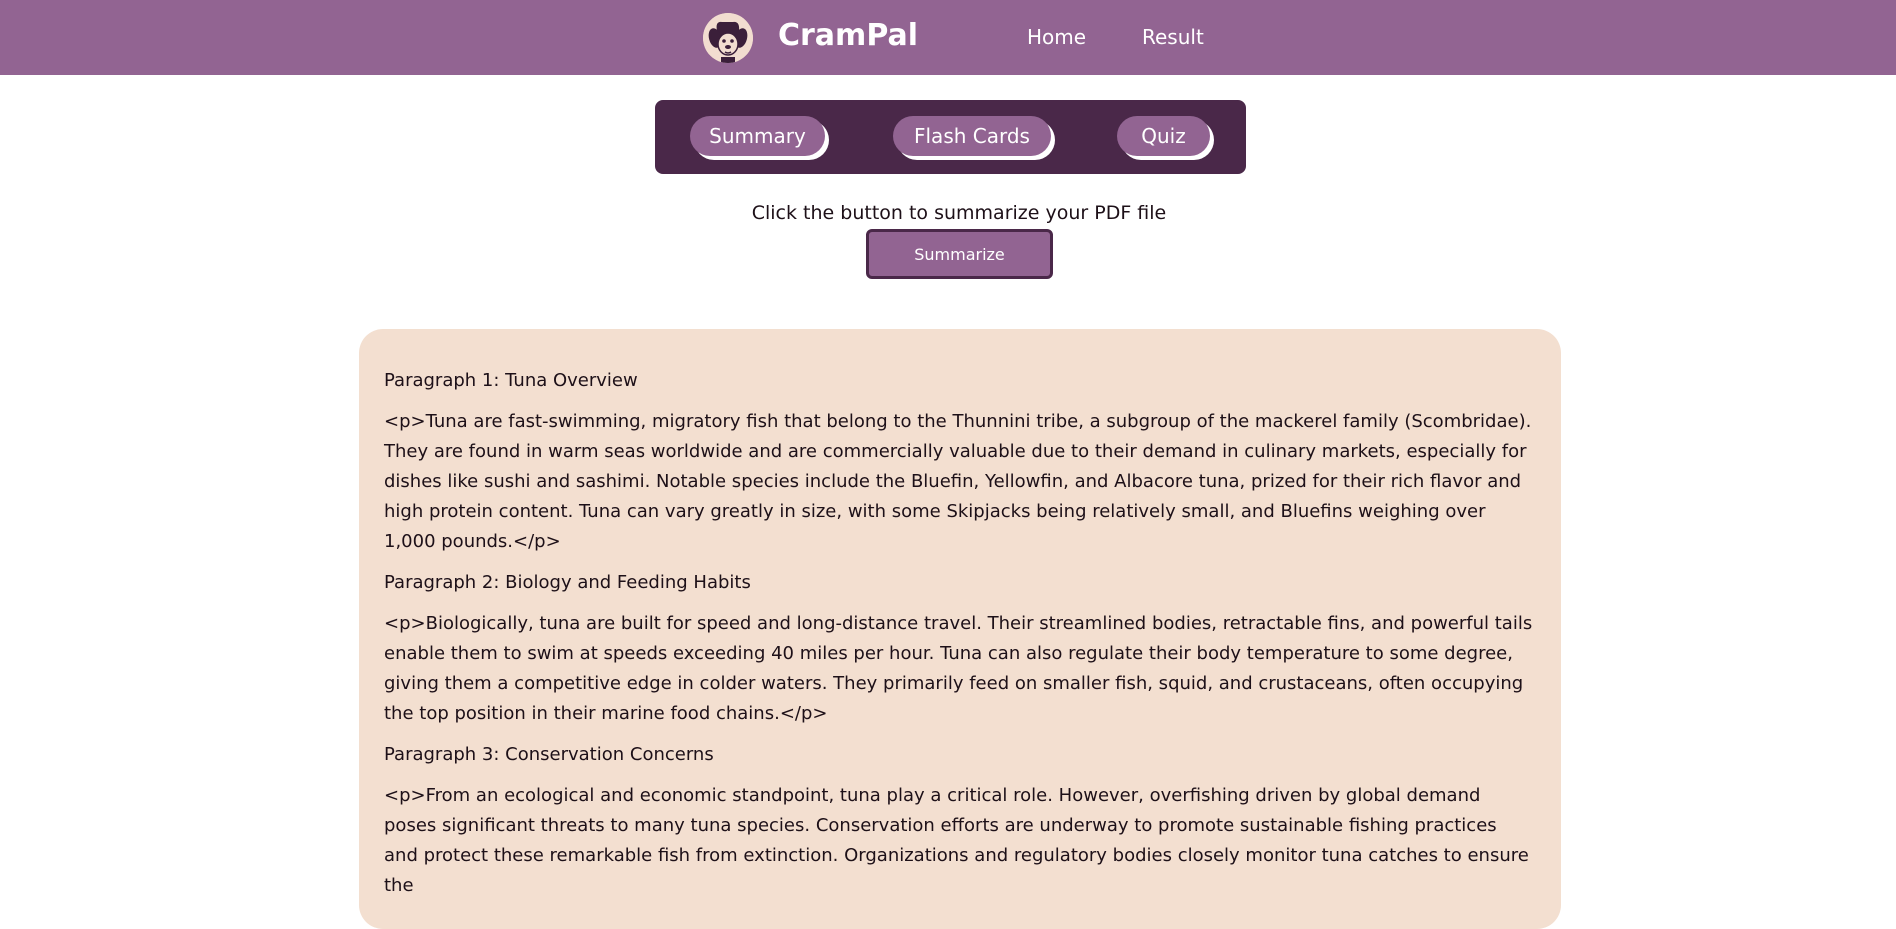  What do you see at coordinates (567, 582) in the screenshot?
I see `paragraph-title: Paragraph 2: Biology and Feeding Habits` at bounding box center [567, 582].